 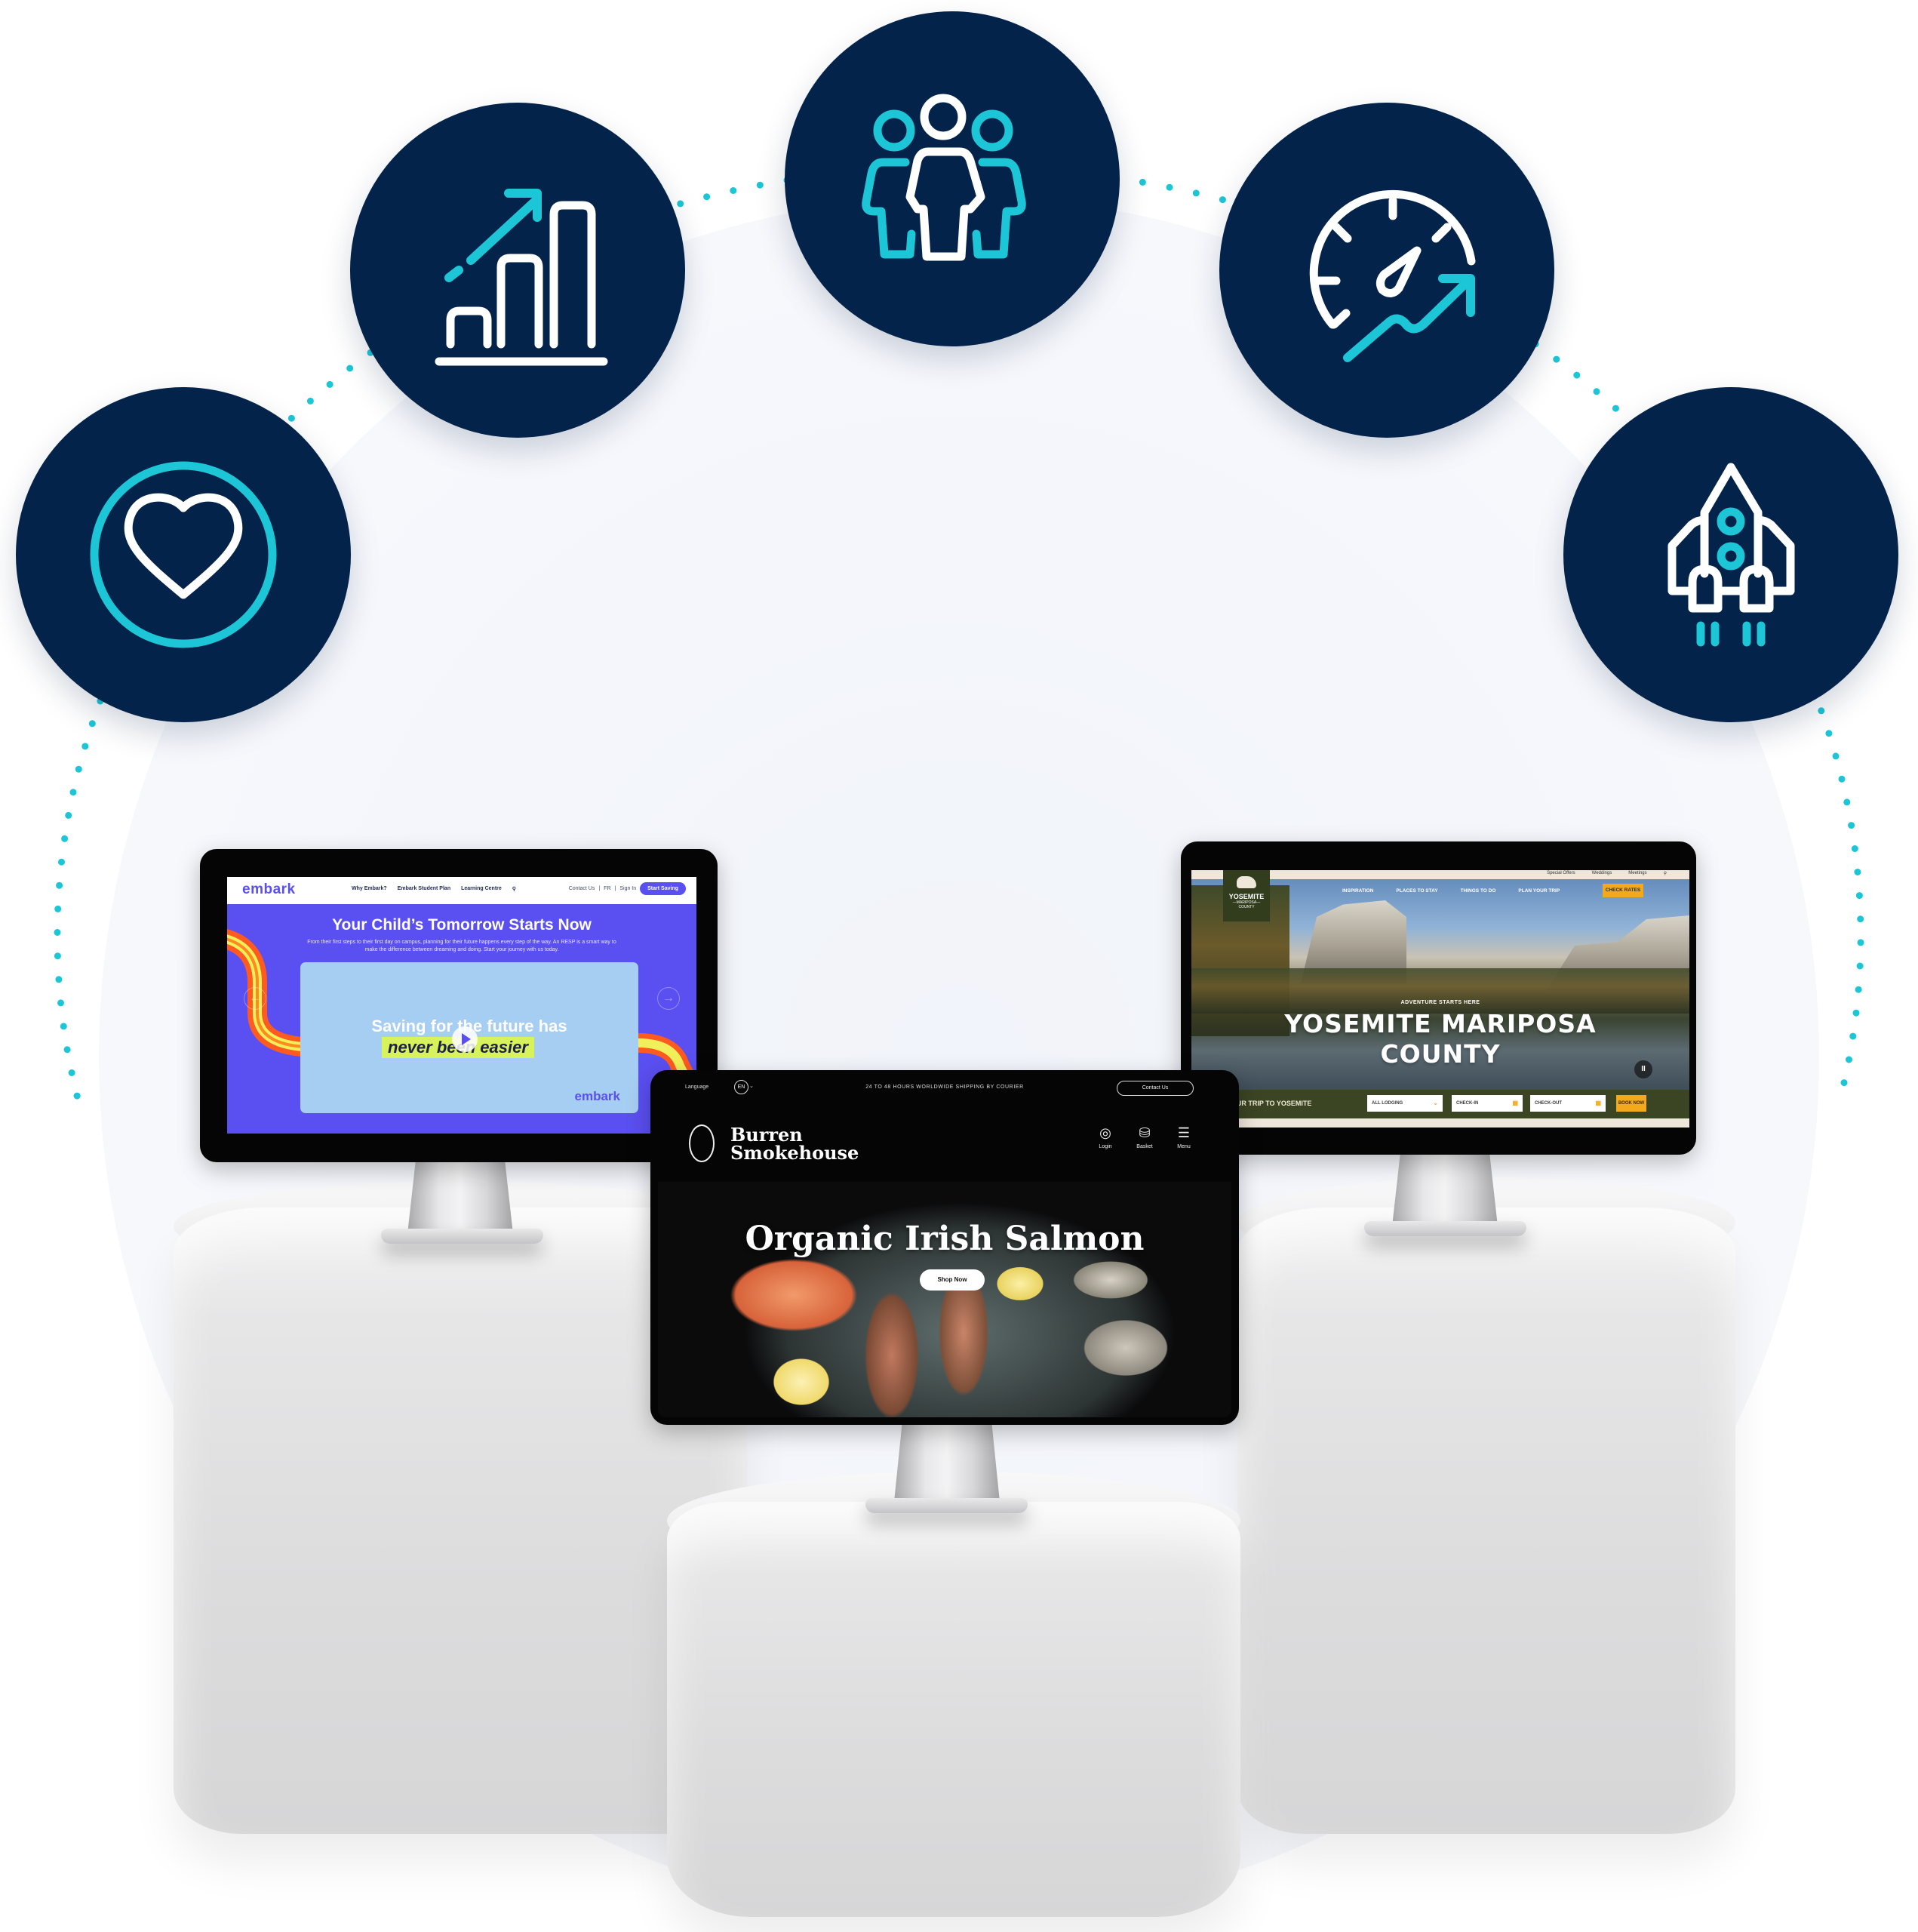 What do you see at coordinates (794, 1144) in the screenshot?
I see `burren-logo-text: Burren Smokehouse` at bounding box center [794, 1144].